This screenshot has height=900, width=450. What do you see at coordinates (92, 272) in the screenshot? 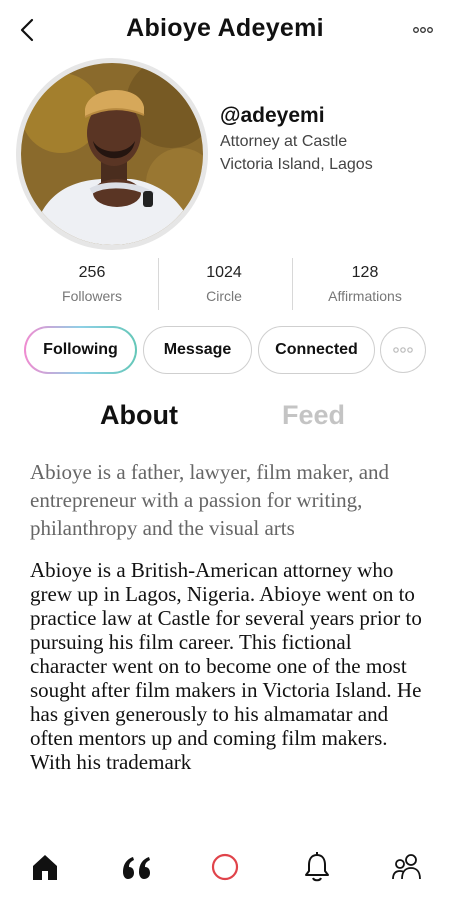
I see `stat-value: 256` at bounding box center [92, 272].